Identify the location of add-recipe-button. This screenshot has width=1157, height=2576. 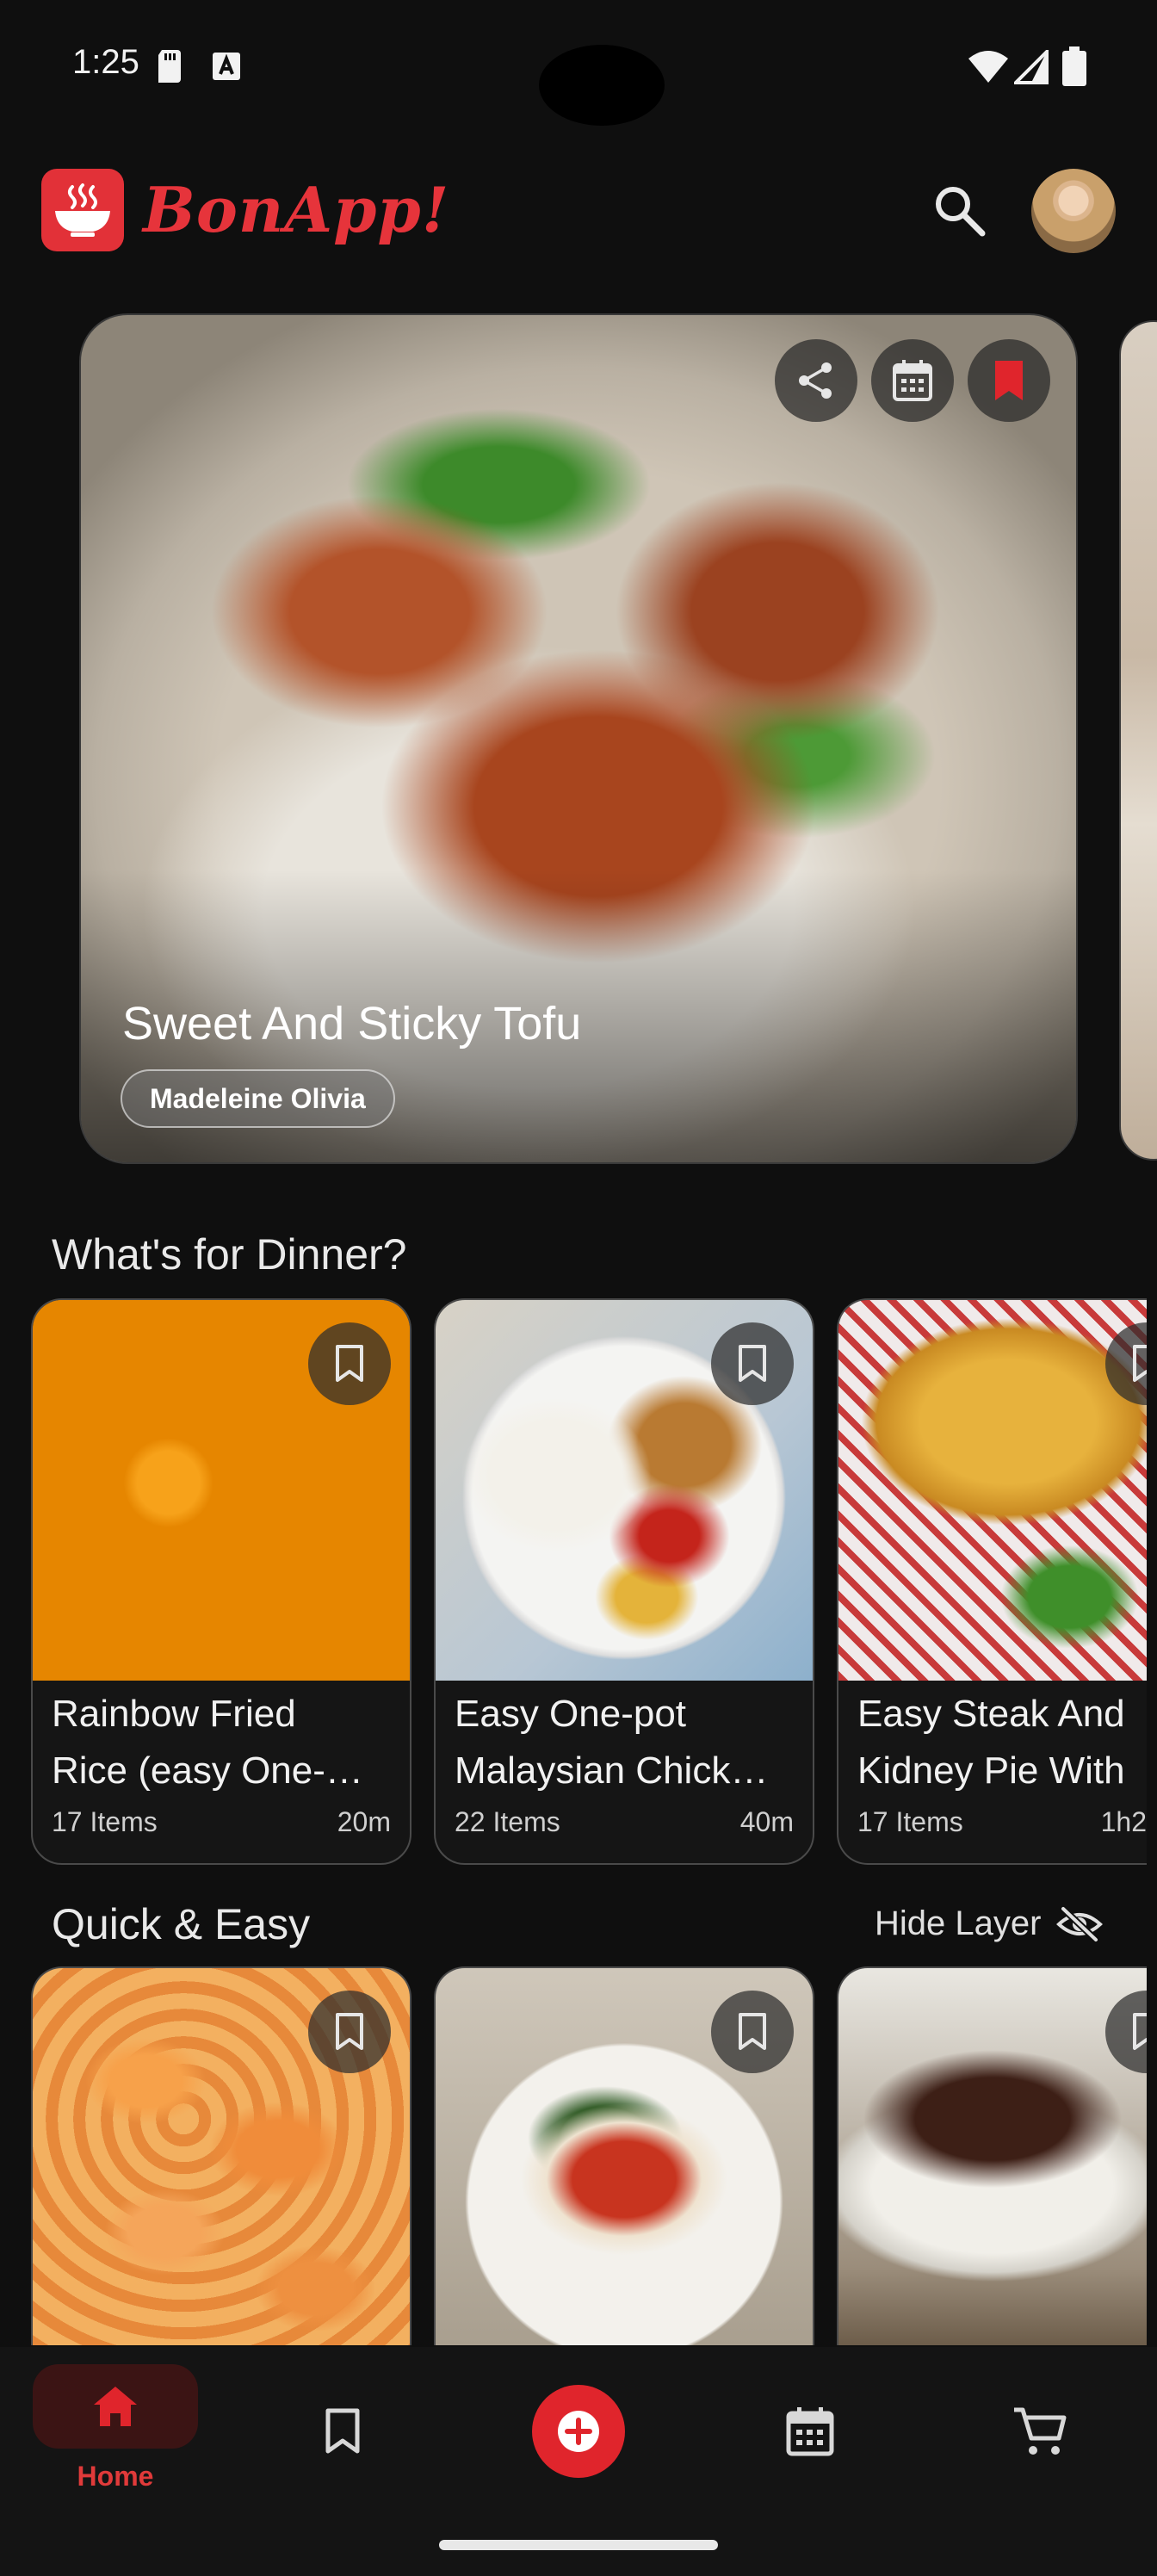
(579, 2432).